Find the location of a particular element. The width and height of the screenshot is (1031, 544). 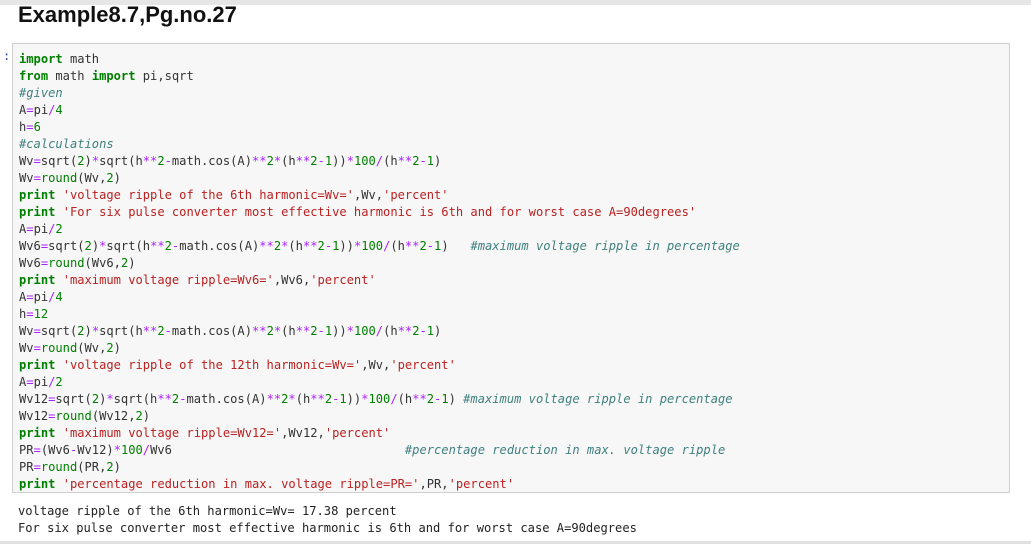

code-token: (Wv12, is located at coordinates (113, 416).